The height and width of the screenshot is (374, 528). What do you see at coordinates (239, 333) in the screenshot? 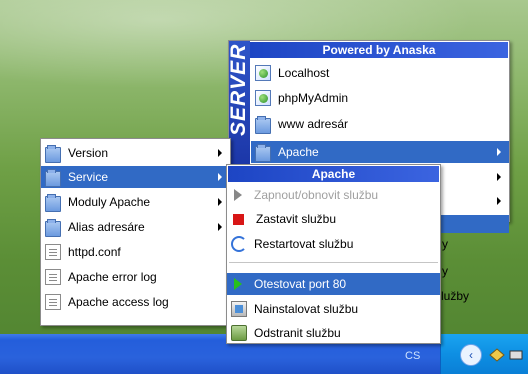
I see `remove-icon` at bounding box center [239, 333].